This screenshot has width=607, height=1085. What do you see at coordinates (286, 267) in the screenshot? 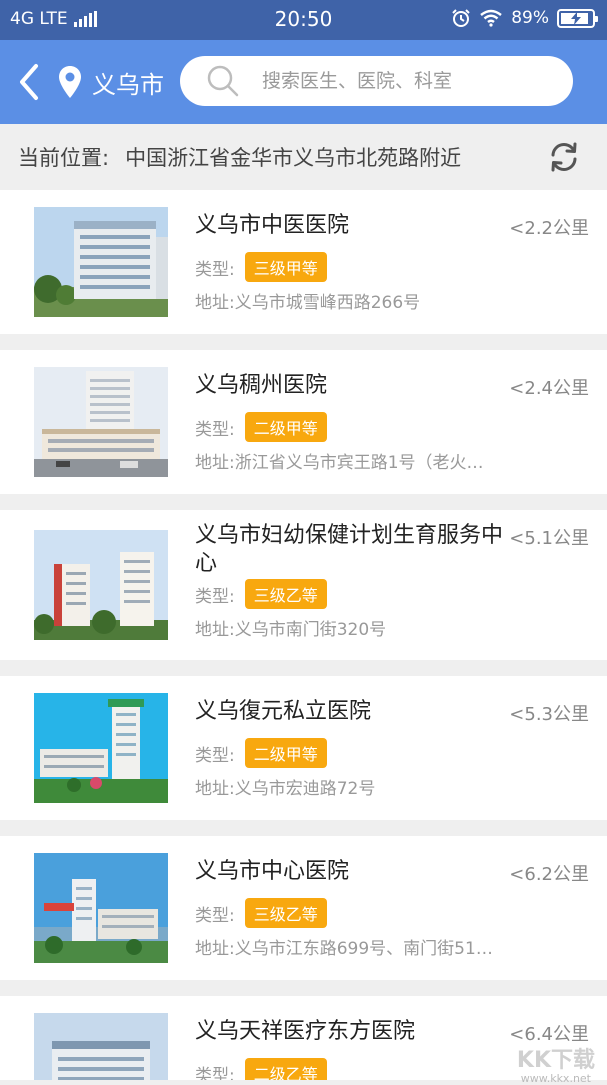
I see `level-badge: 三级甲等` at bounding box center [286, 267].